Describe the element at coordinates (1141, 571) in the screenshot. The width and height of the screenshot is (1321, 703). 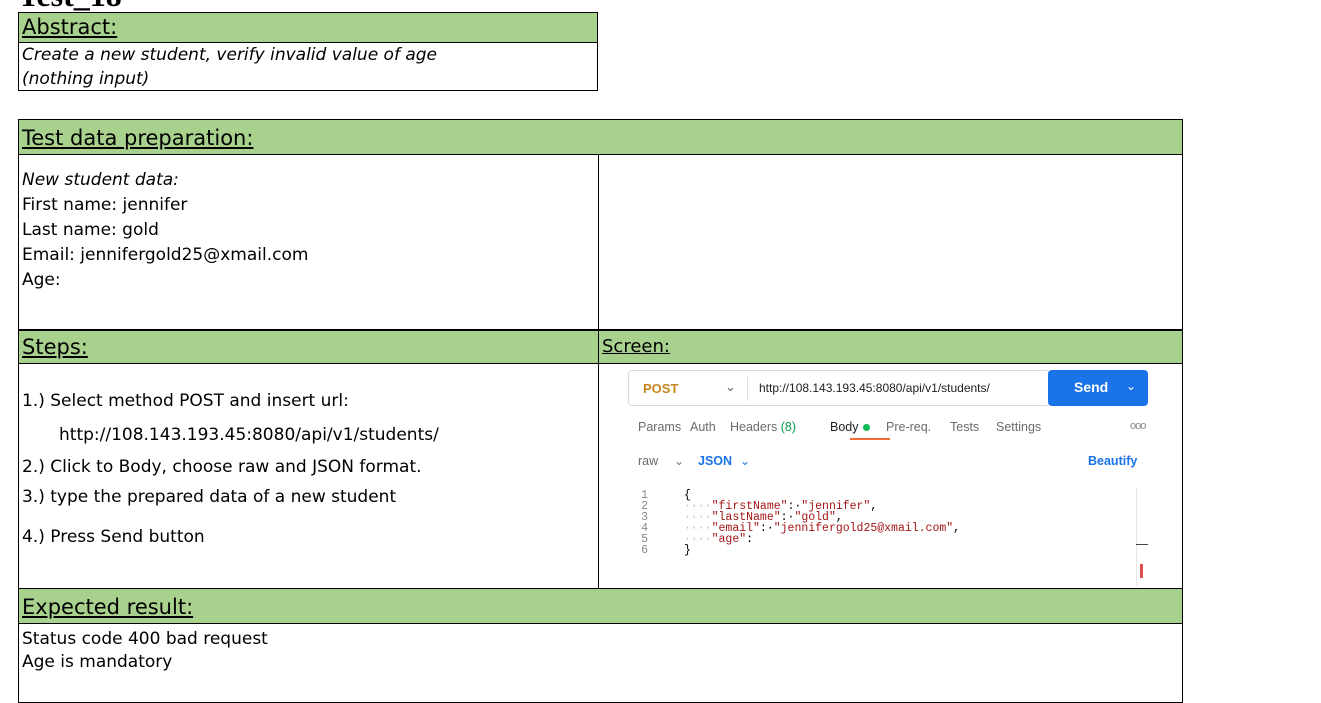
I see `editor-error-marker` at that location.